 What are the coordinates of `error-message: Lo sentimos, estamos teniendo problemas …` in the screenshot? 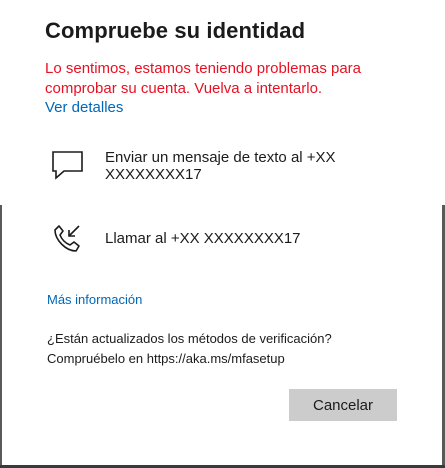 It's located at (220, 79).